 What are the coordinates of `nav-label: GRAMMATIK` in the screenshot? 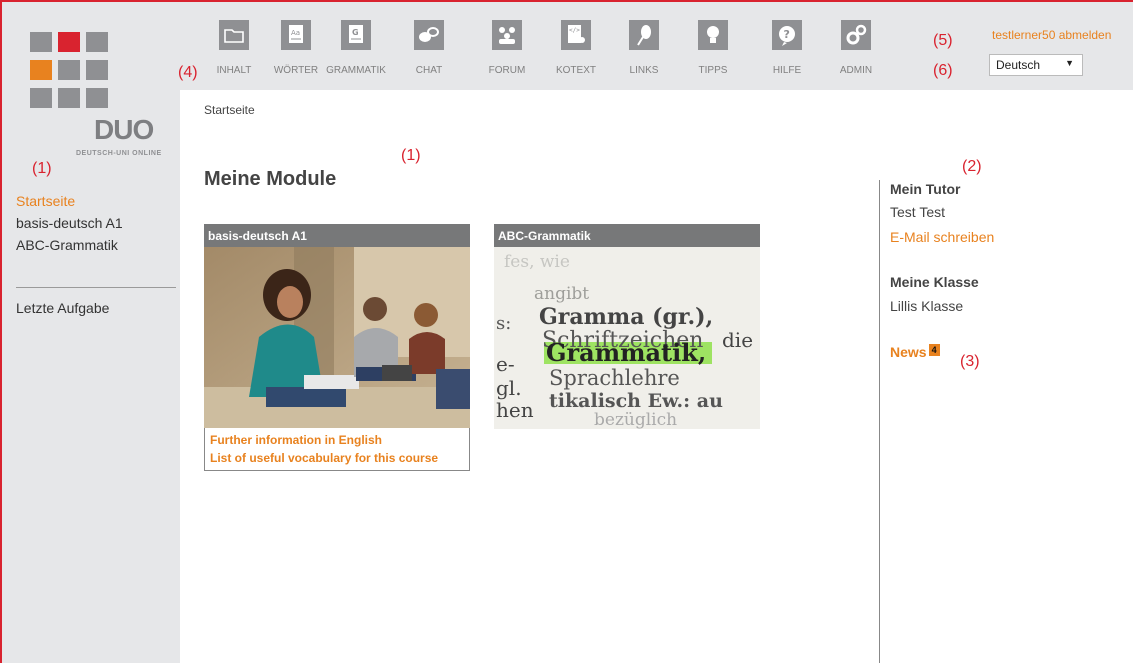 It's located at (356, 70).